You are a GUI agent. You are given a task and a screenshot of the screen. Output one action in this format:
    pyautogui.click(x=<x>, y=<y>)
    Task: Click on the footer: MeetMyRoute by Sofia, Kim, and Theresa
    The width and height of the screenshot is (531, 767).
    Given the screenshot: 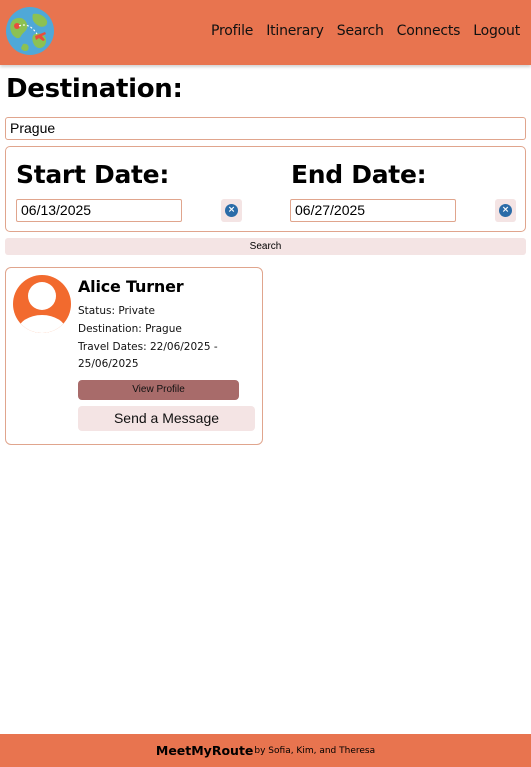 What is the action you would take?
    pyautogui.click(x=265, y=750)
    